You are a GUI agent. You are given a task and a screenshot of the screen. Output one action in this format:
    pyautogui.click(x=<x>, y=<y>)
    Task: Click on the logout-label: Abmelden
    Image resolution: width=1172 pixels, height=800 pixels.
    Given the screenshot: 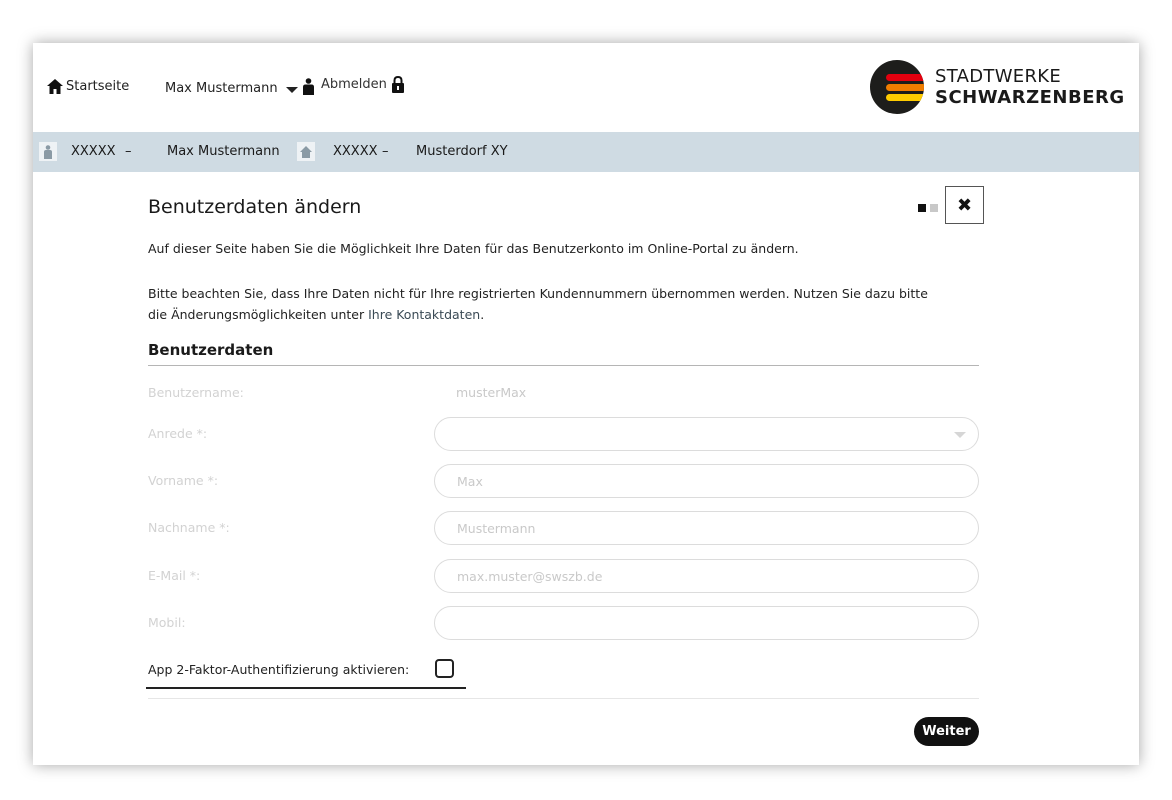 What is the action you would take?
    pyautogui.click(x=354, y=84)
    